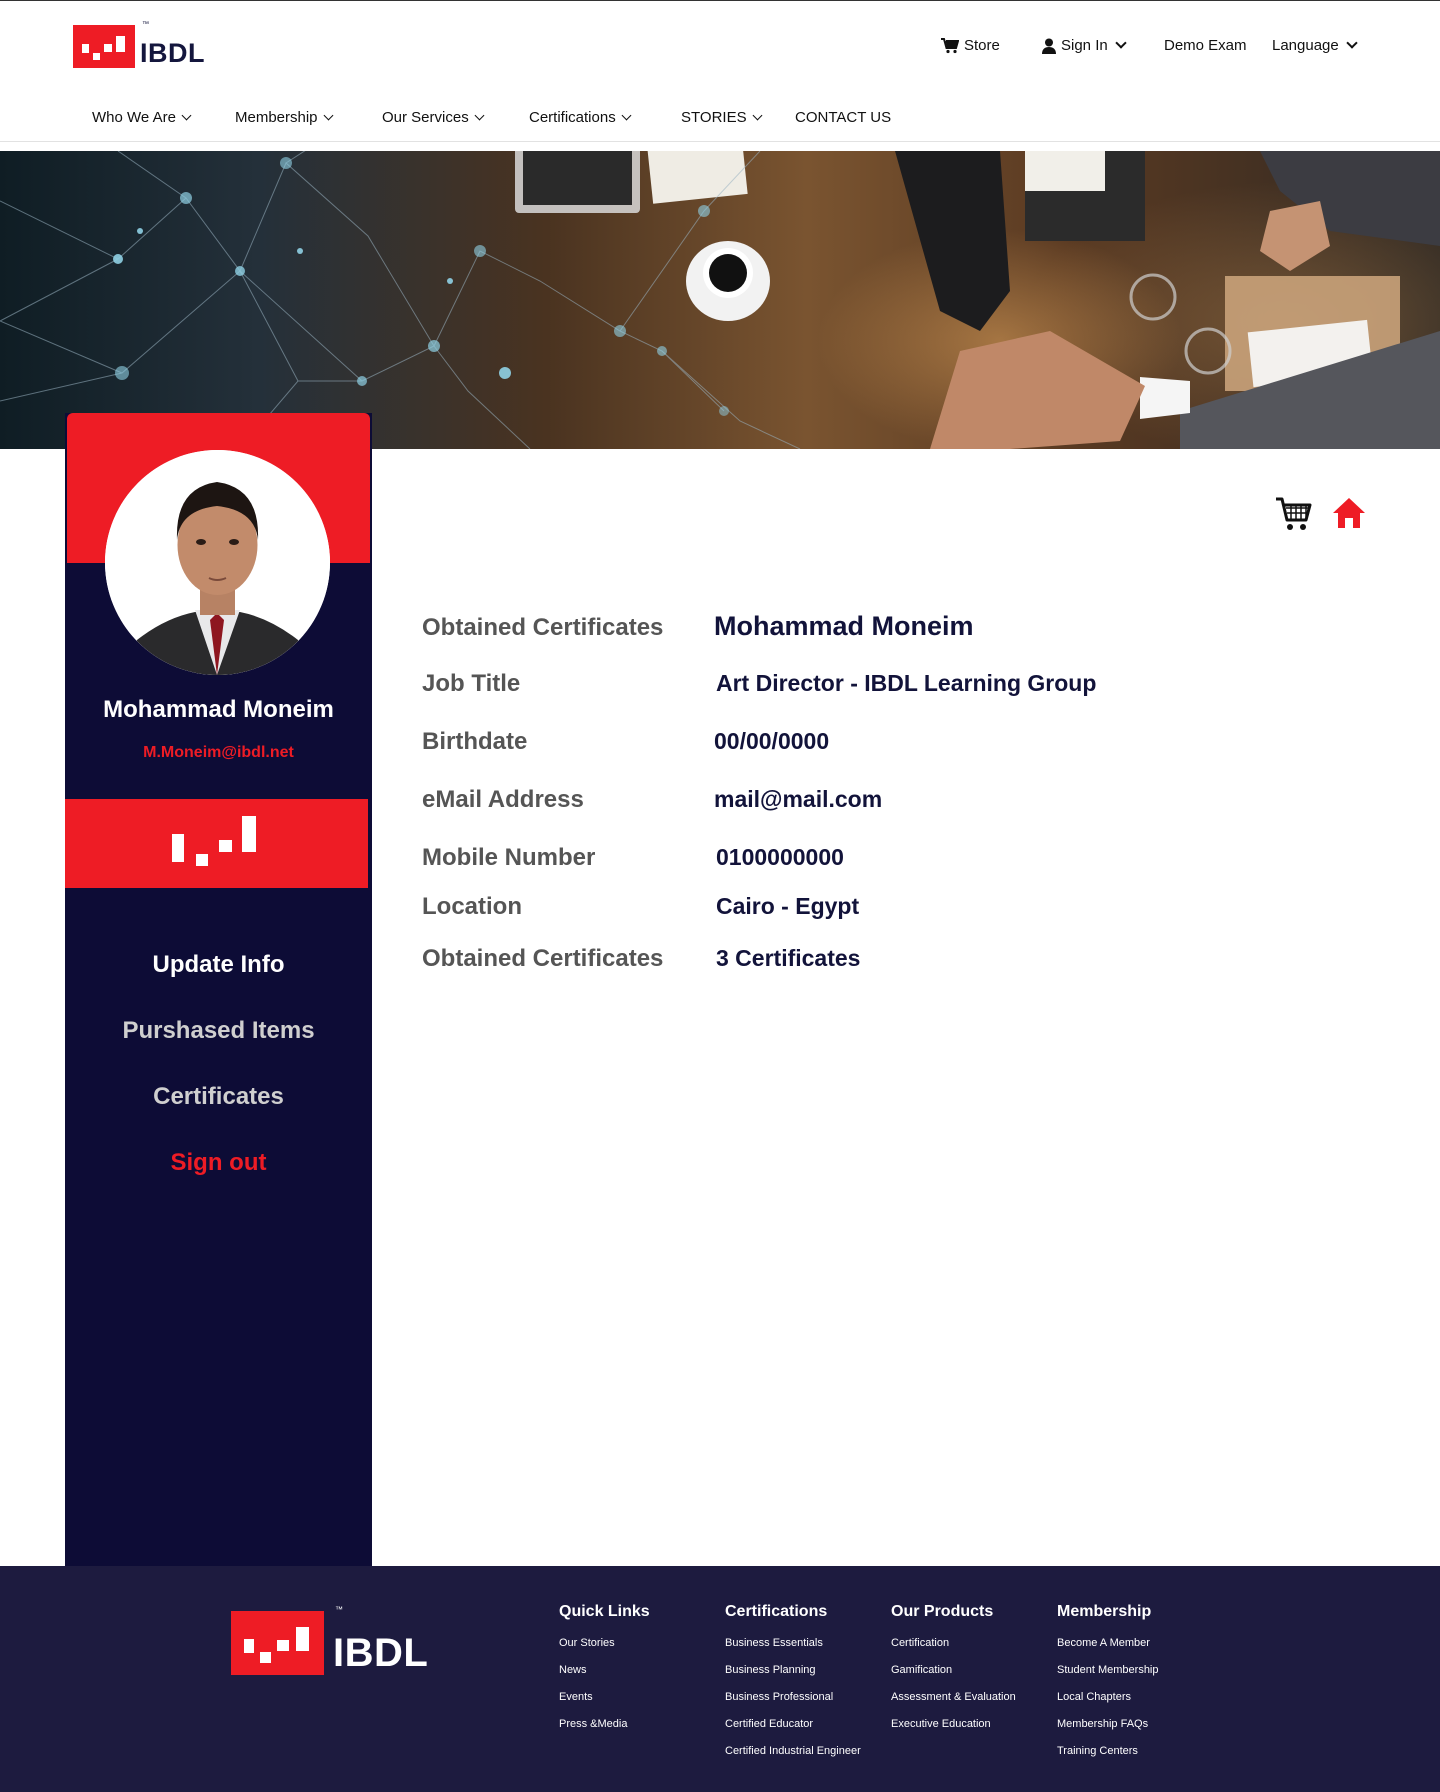  What do you see at coordinates (776, 1611) in the screenshot?
I see `footer-column-title: Certifications` at bounding box center [776, 1611].